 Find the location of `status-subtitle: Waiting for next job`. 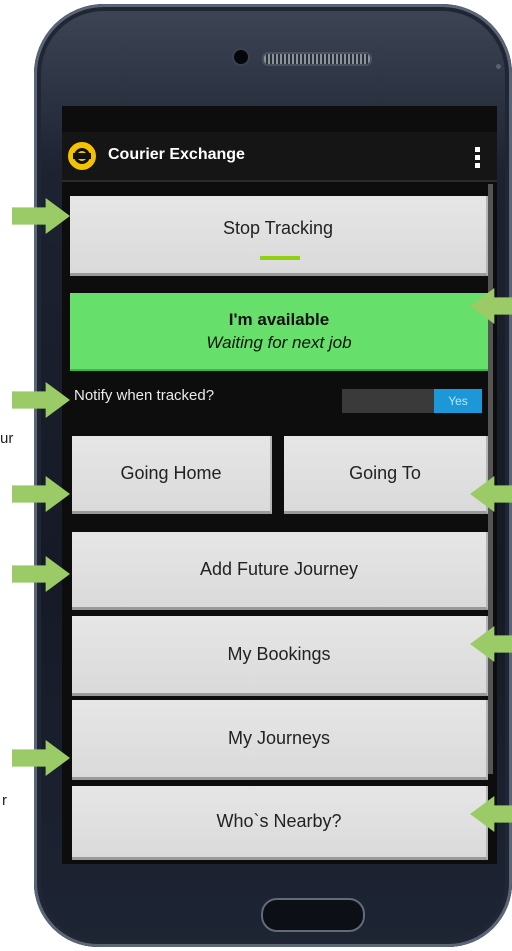

status-subtitle: Waiting for next job is located at coordinates (279, 342).